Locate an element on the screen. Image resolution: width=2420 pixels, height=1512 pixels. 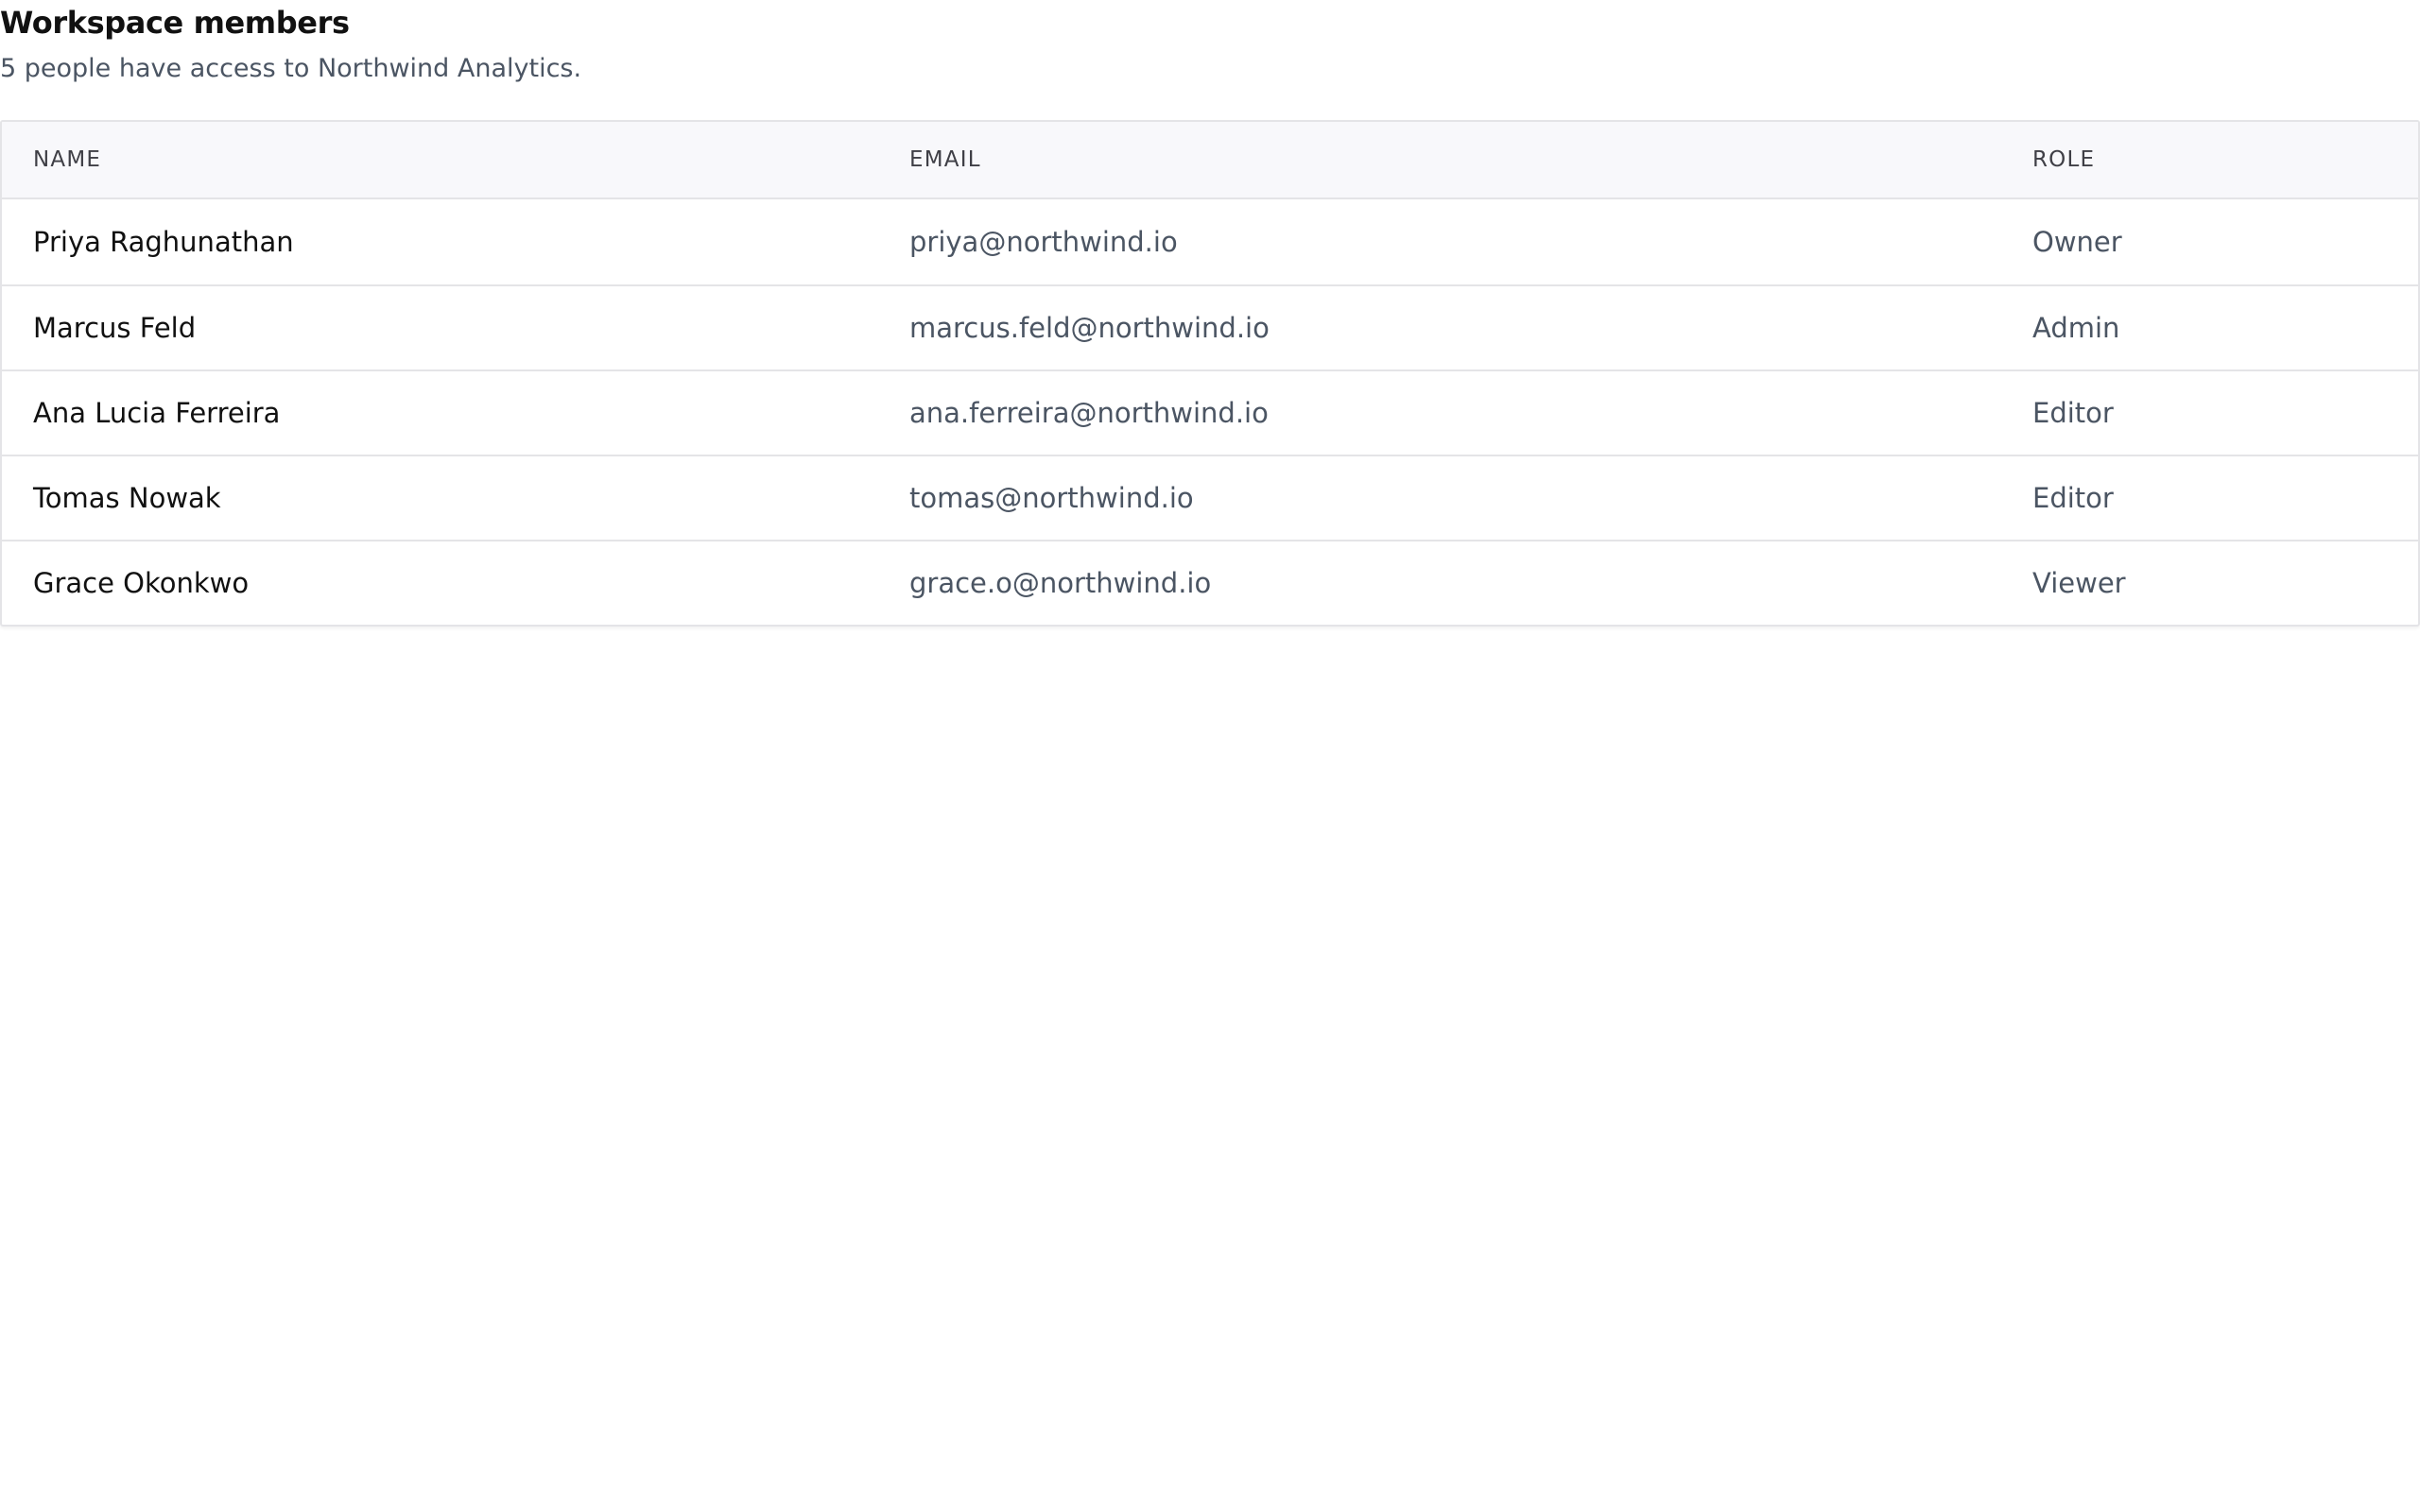
member-role: Admin is located at coordinates (2076, 328).